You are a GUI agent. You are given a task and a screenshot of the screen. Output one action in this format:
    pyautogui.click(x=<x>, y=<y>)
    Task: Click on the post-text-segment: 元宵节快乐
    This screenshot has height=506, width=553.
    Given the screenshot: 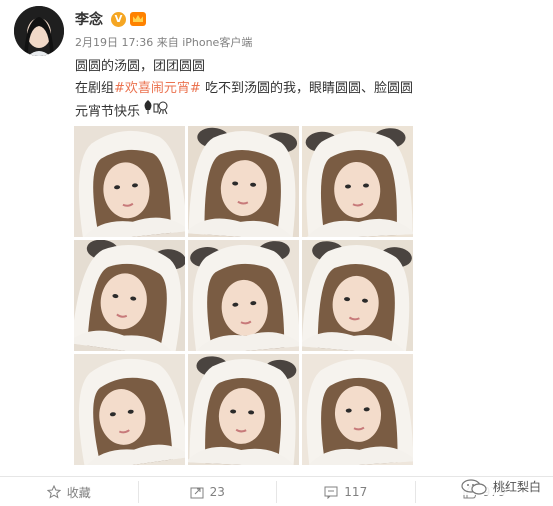 What is the action you would take?
    pyautogui.click(x=108, y=112)
    